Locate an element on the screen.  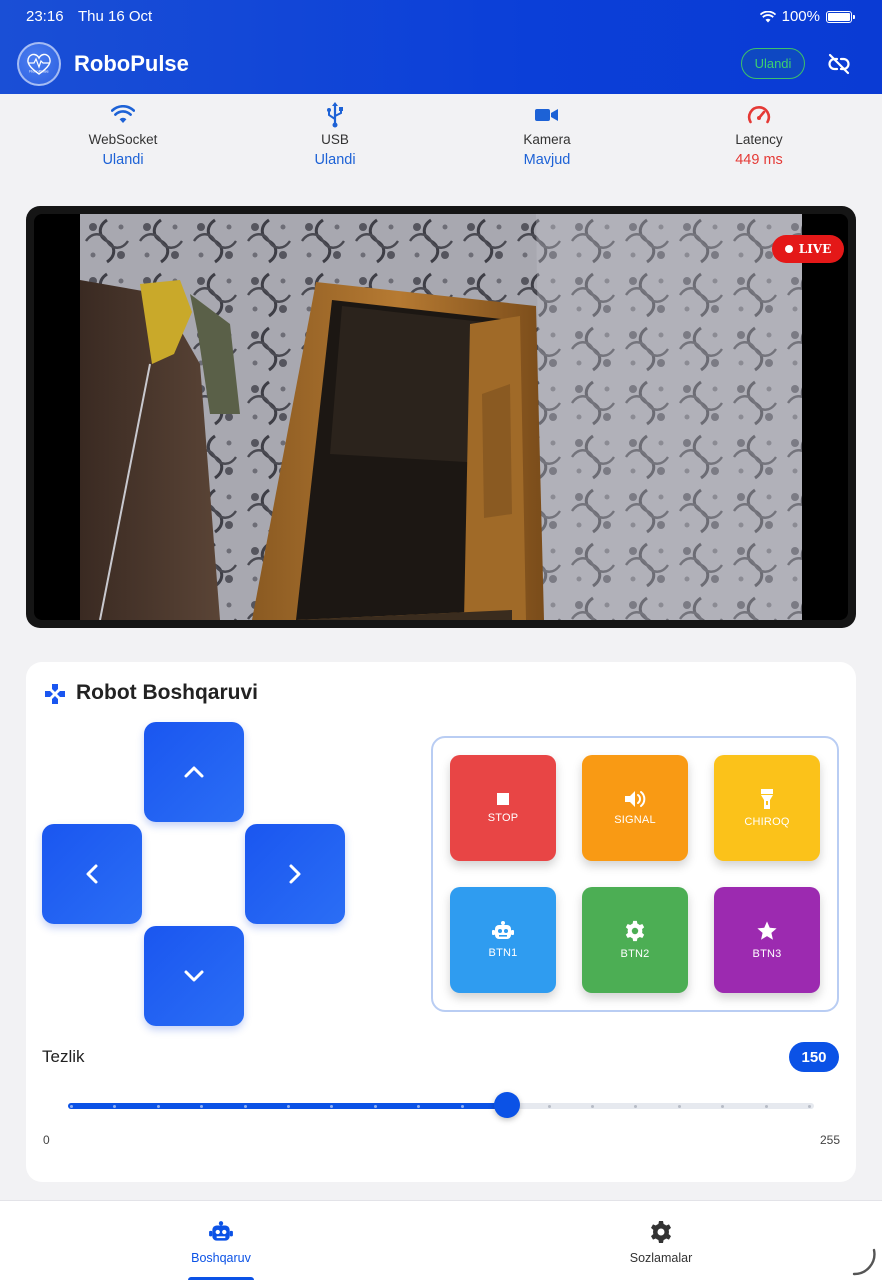
move-right-button is located at coordinates (295, 874).